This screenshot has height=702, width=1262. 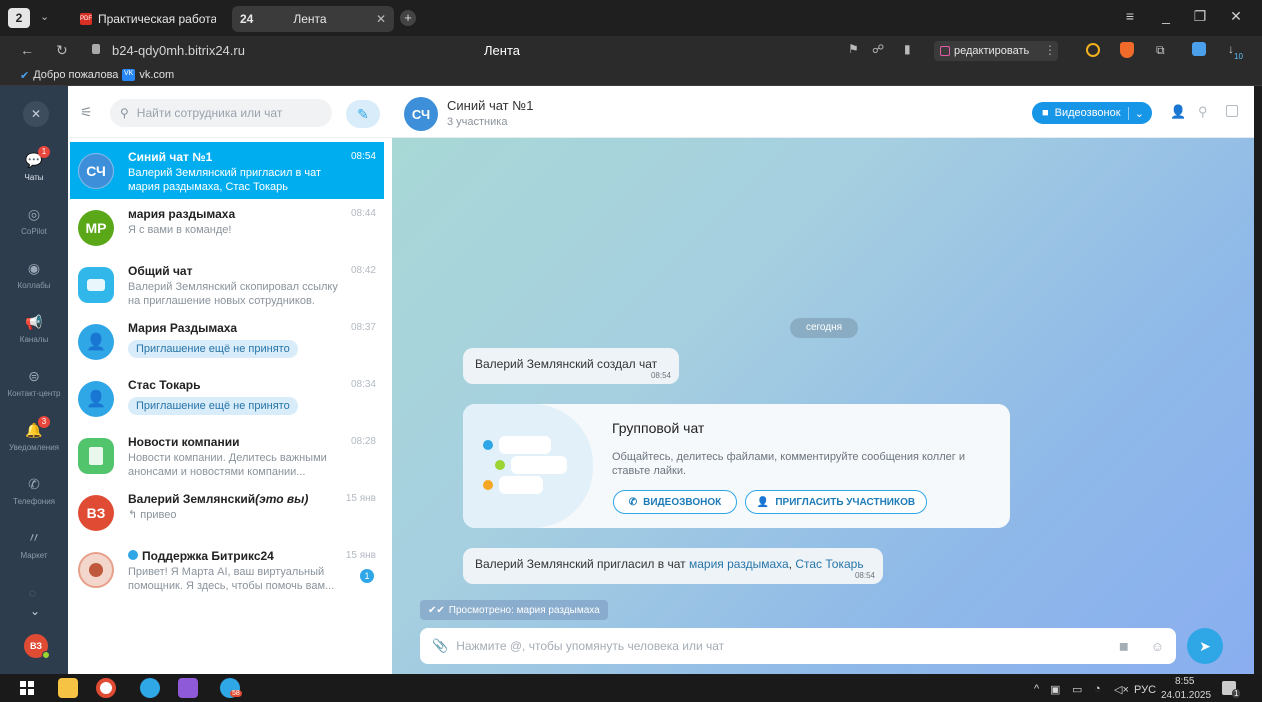 I want to click on close-messenger-button: ✕, so click(x=36, y=114).